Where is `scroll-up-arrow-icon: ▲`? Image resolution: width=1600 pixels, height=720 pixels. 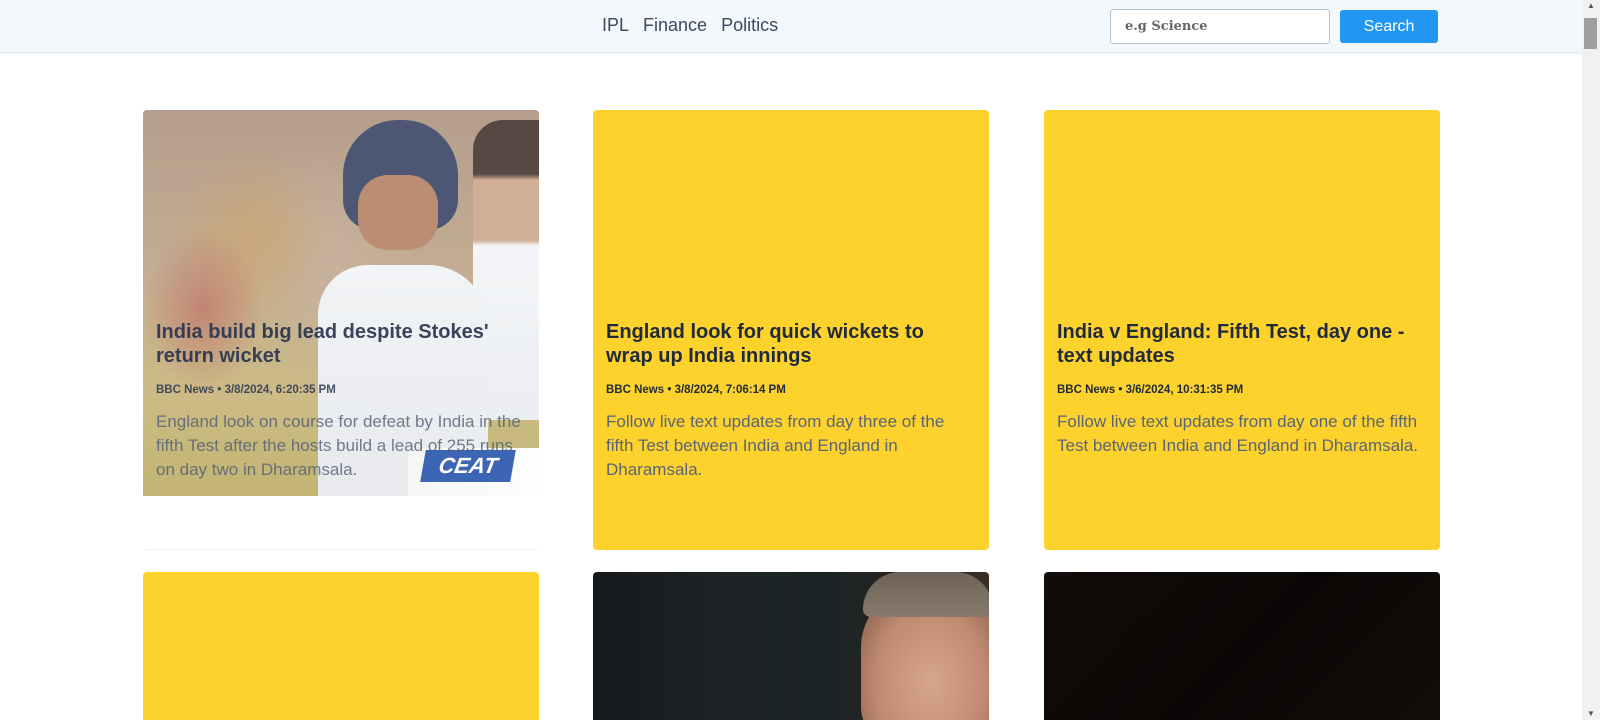
scroll-up-arrow-icon: ▲ is located at coordinates (1591, 6).